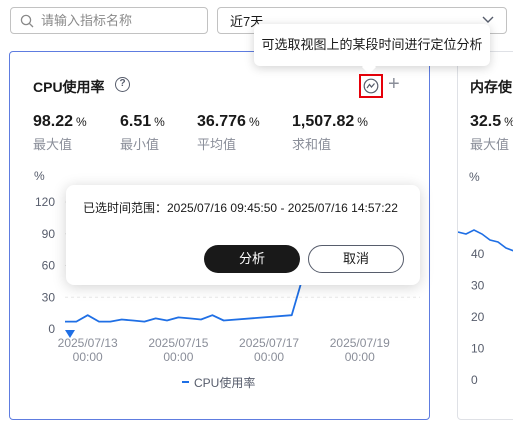 The image size is (513, 427). Describe the element at coordinates (478, 286) in the screenshot. I see `memory-y-tick-label: 30` at that location.